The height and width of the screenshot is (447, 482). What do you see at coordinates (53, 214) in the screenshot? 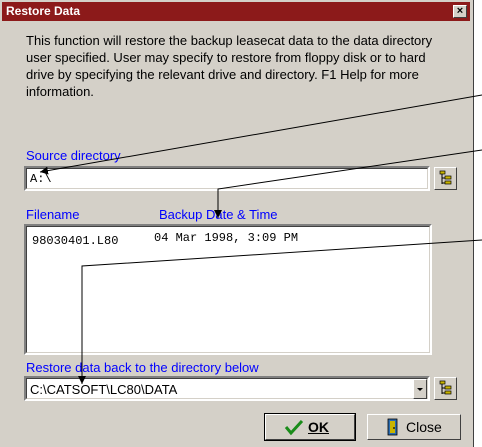
I see `filename-column-label: Filename` at bounding box center [53, 214].